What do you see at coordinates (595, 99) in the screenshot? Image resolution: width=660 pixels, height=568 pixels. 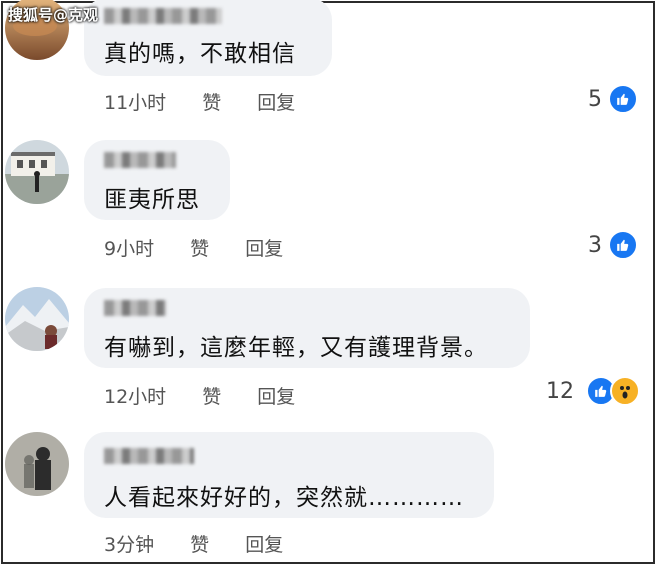 I see `likes-count: 5` at bounding box center [595, 99].